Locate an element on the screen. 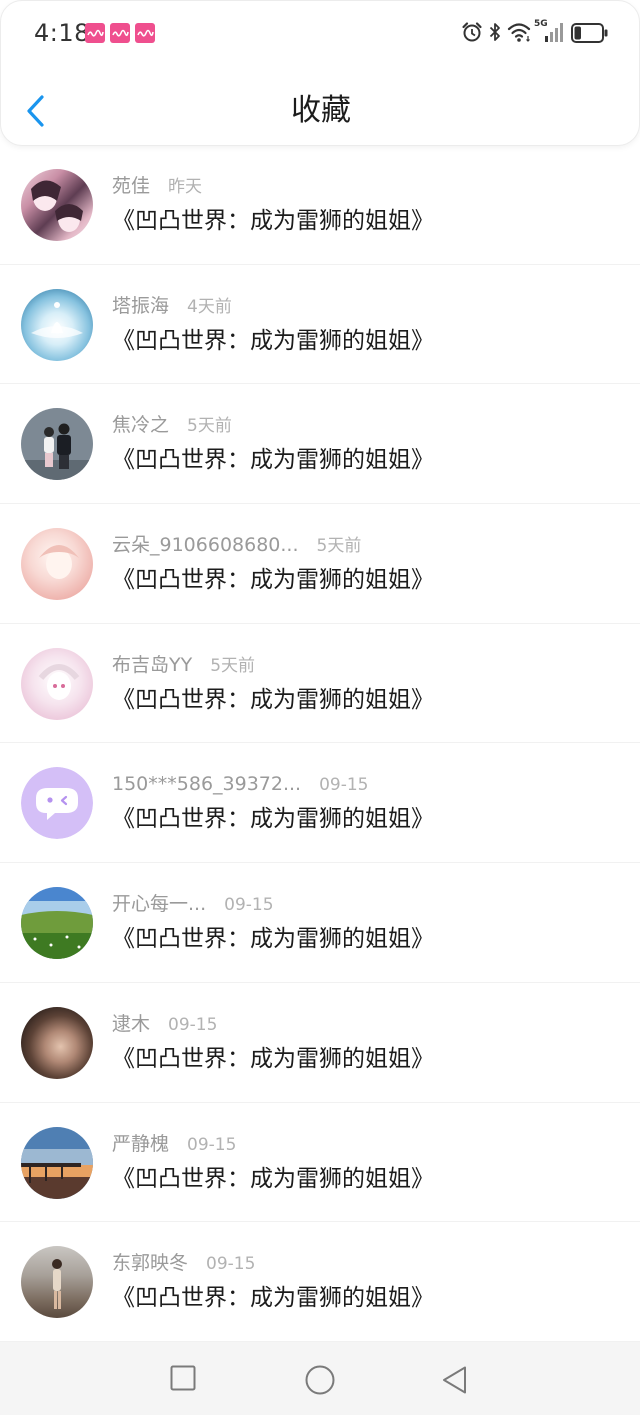 The width and height of the screenshot is (640, 1415). item-meta: 塔振海 4天前 is located at coordinates (172, 306).